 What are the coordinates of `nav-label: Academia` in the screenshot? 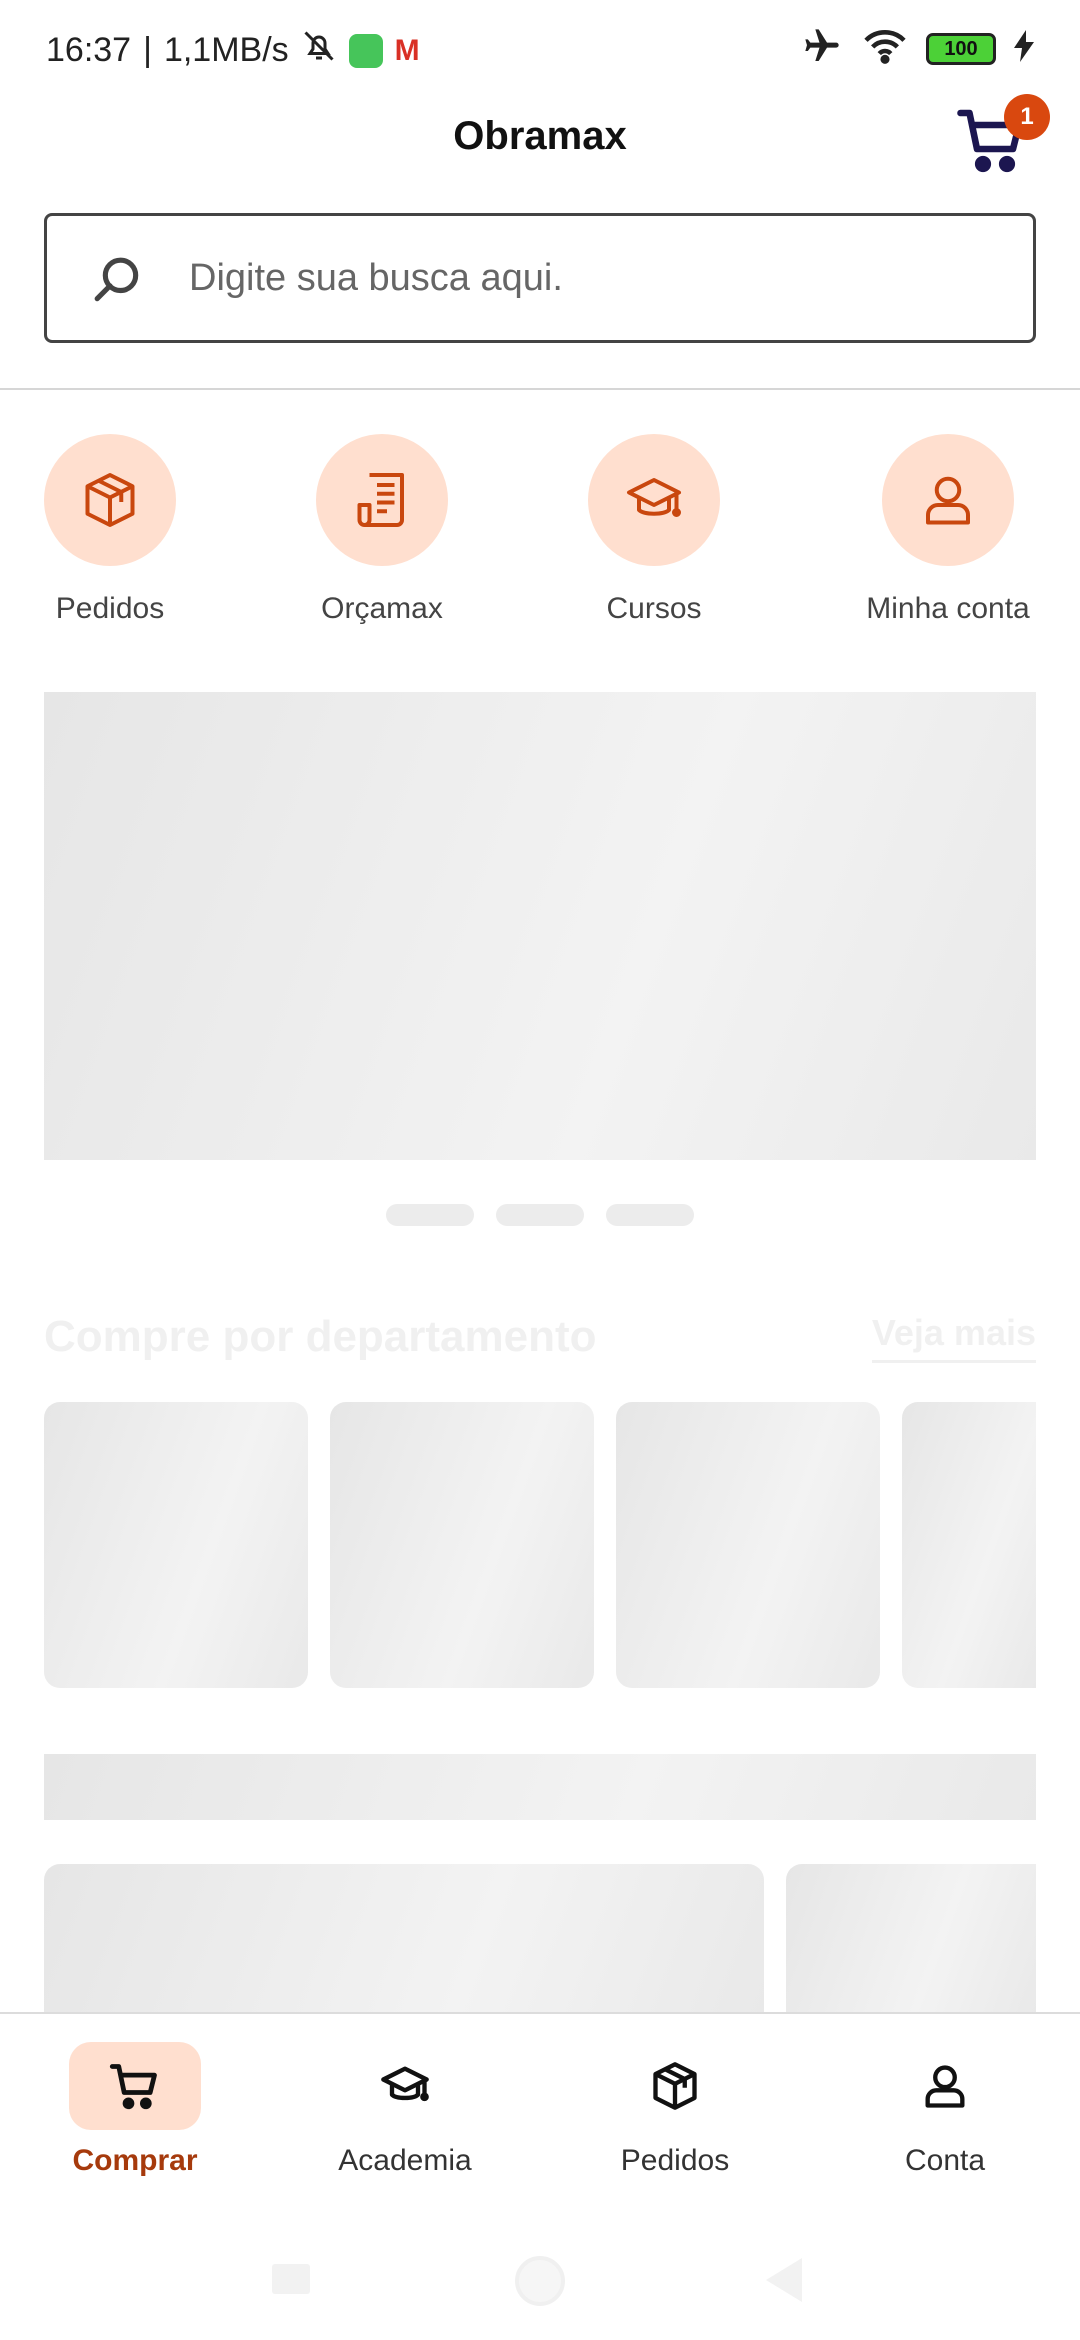 It's located at (405, 2160).